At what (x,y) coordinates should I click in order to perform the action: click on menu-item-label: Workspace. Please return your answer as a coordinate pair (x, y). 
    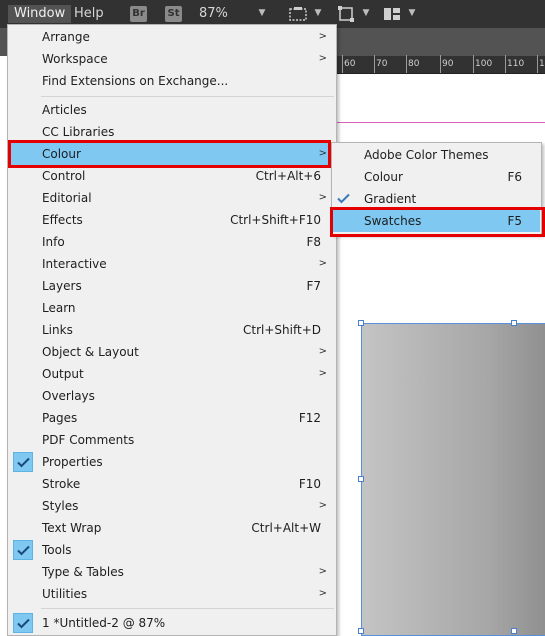
    Looking at the image, I should click on (75, 59).